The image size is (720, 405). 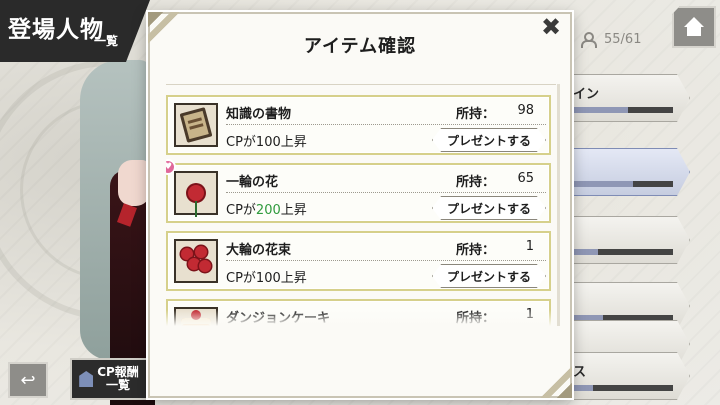 I want to click on item-row: 知識の書物 所持： 98 CPが100上昇 プレゼントする, so click(x=358, y=125).